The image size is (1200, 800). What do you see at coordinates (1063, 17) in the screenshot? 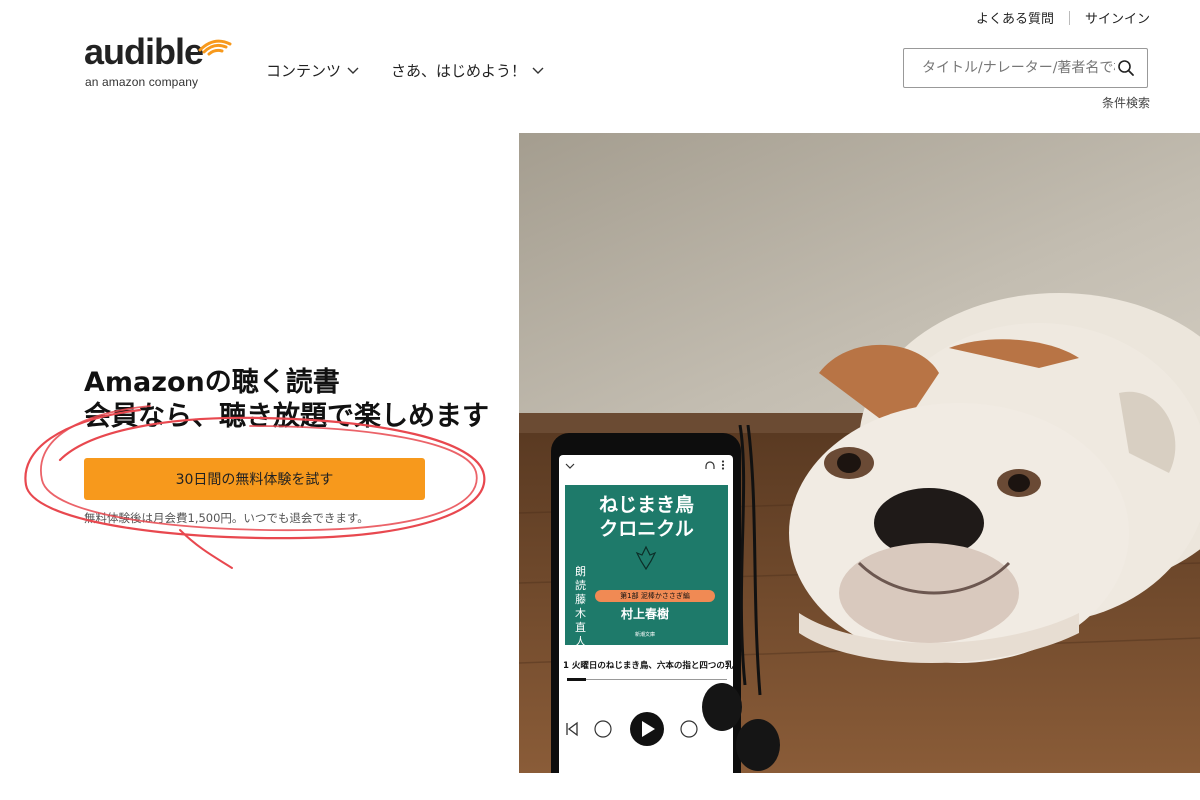
I see `utility-links: よくある質問 サインイン` at bounding box center [1063, 17].